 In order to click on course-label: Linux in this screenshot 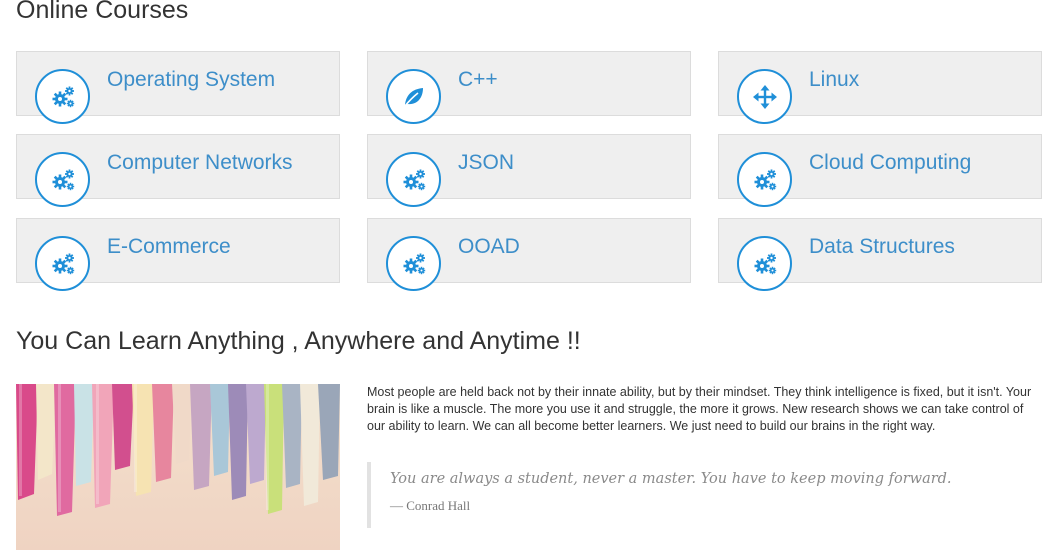, I will do `click(834, 79)`.